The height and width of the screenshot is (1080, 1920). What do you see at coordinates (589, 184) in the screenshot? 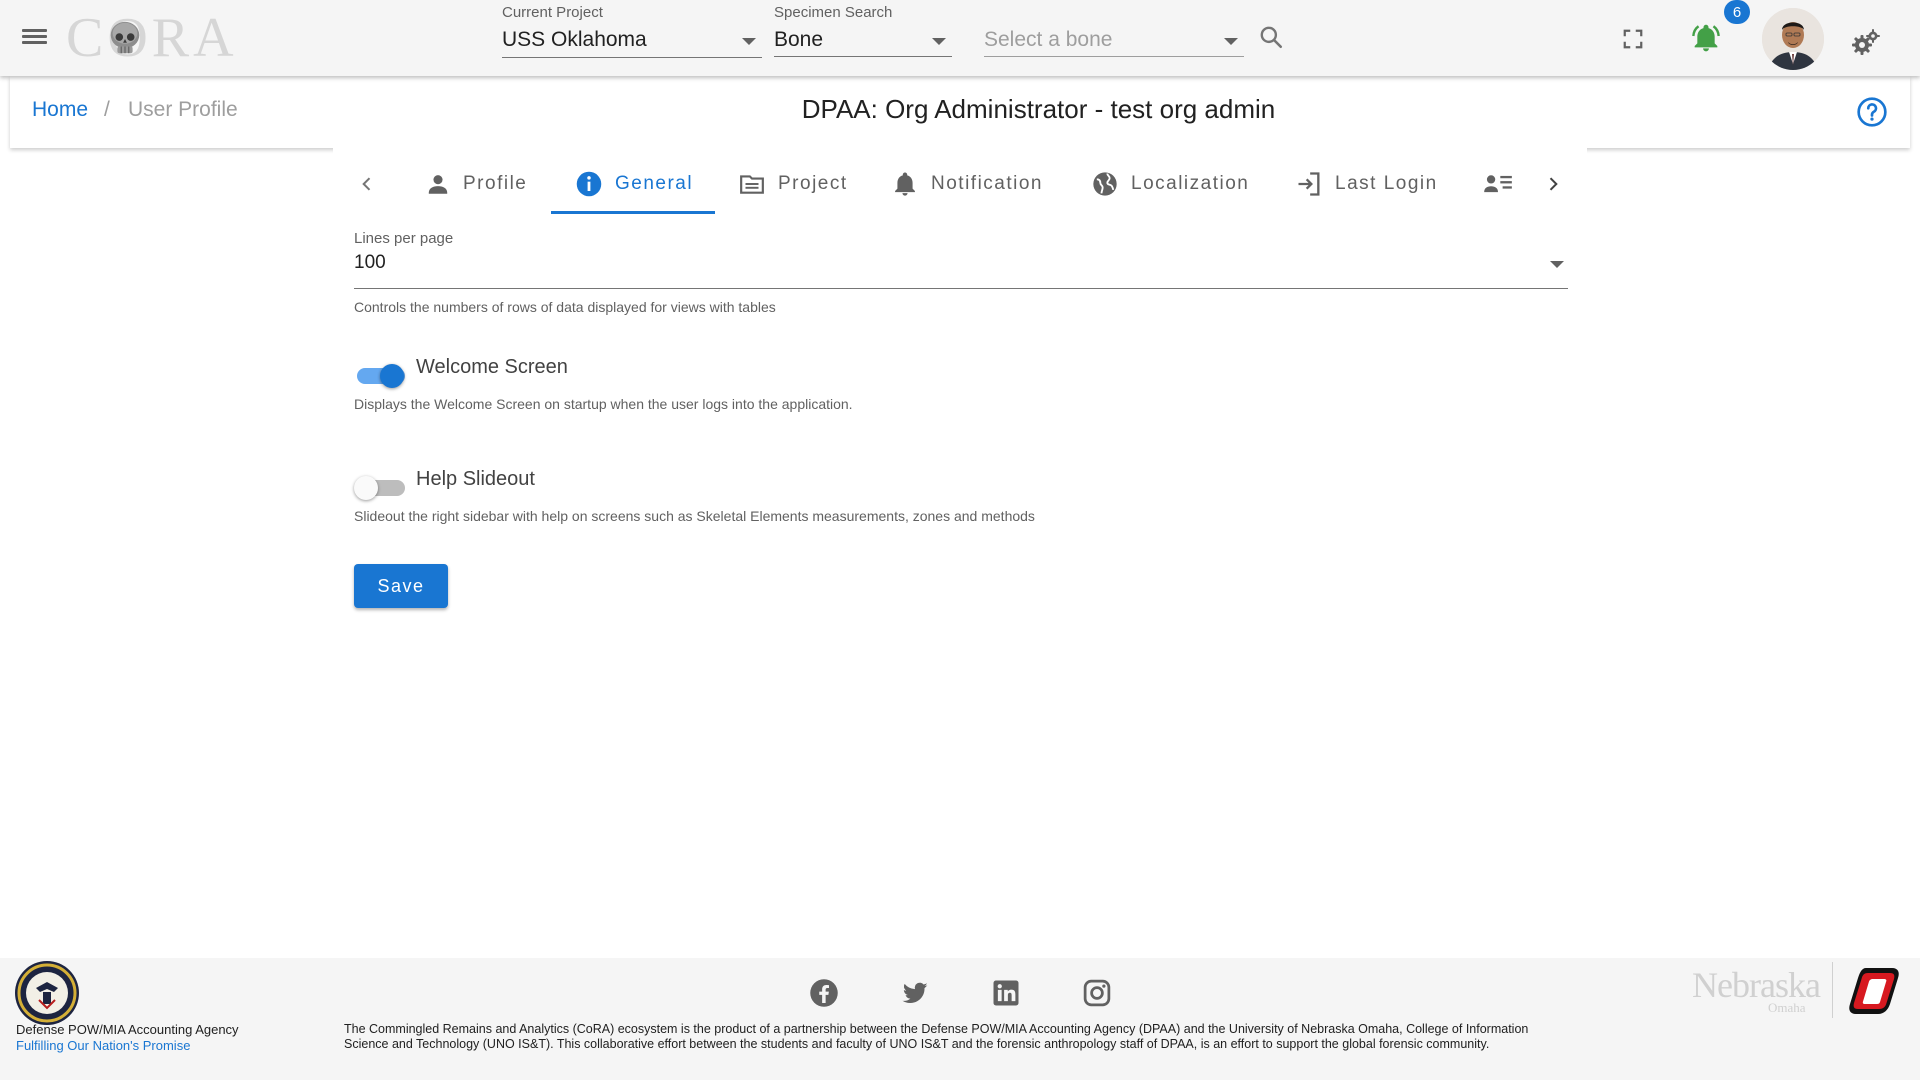
I see `info-icon` at bounding box center [589, 184].